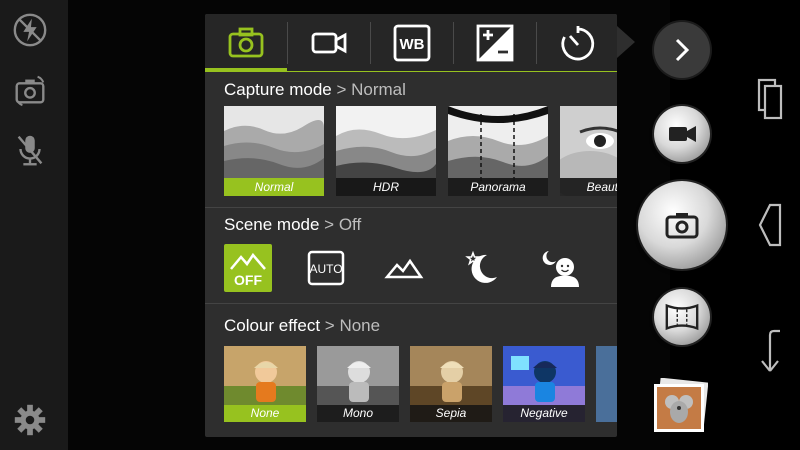 Image resolution: width=800 pixels, height=450 pixels. I want to click on landscape-icon, so click(404, 268).